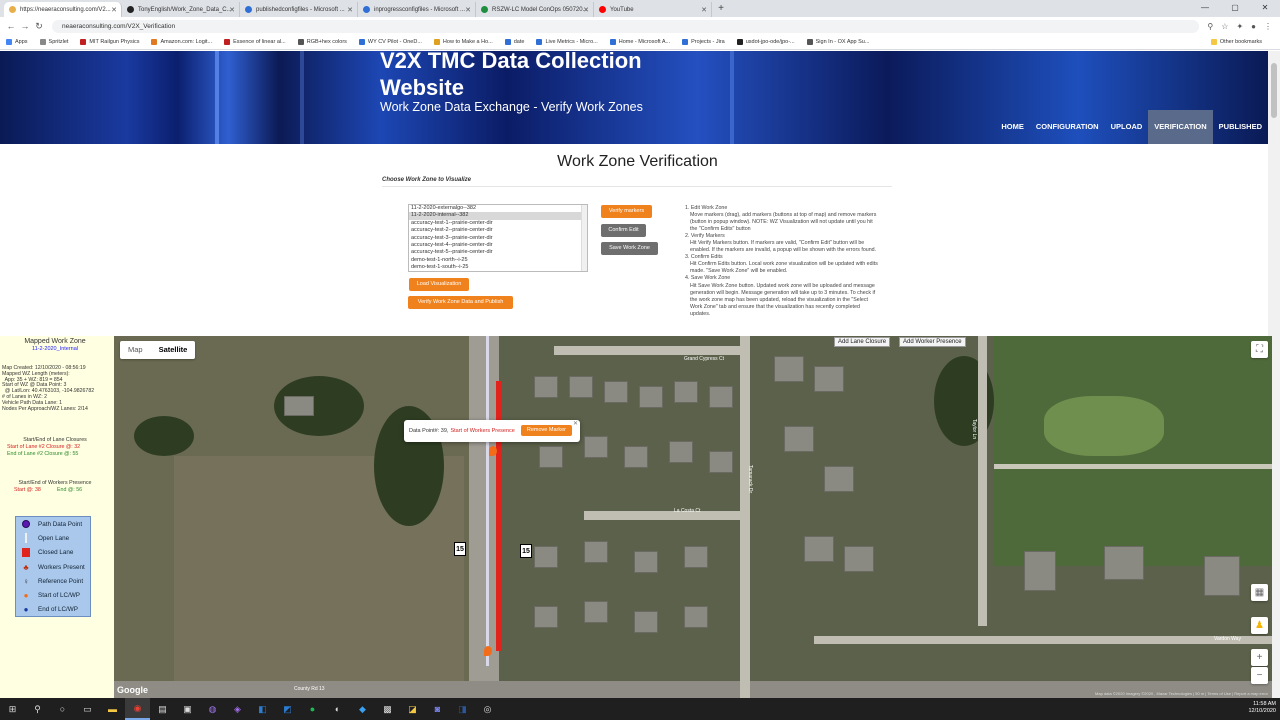 Image resolution: width=1280 pixels, height=720 pixels. What do you see at coordinates (137, 709) in the screenshot?
I see `chrome-icon: ◉` at bounding box center [137, 709].